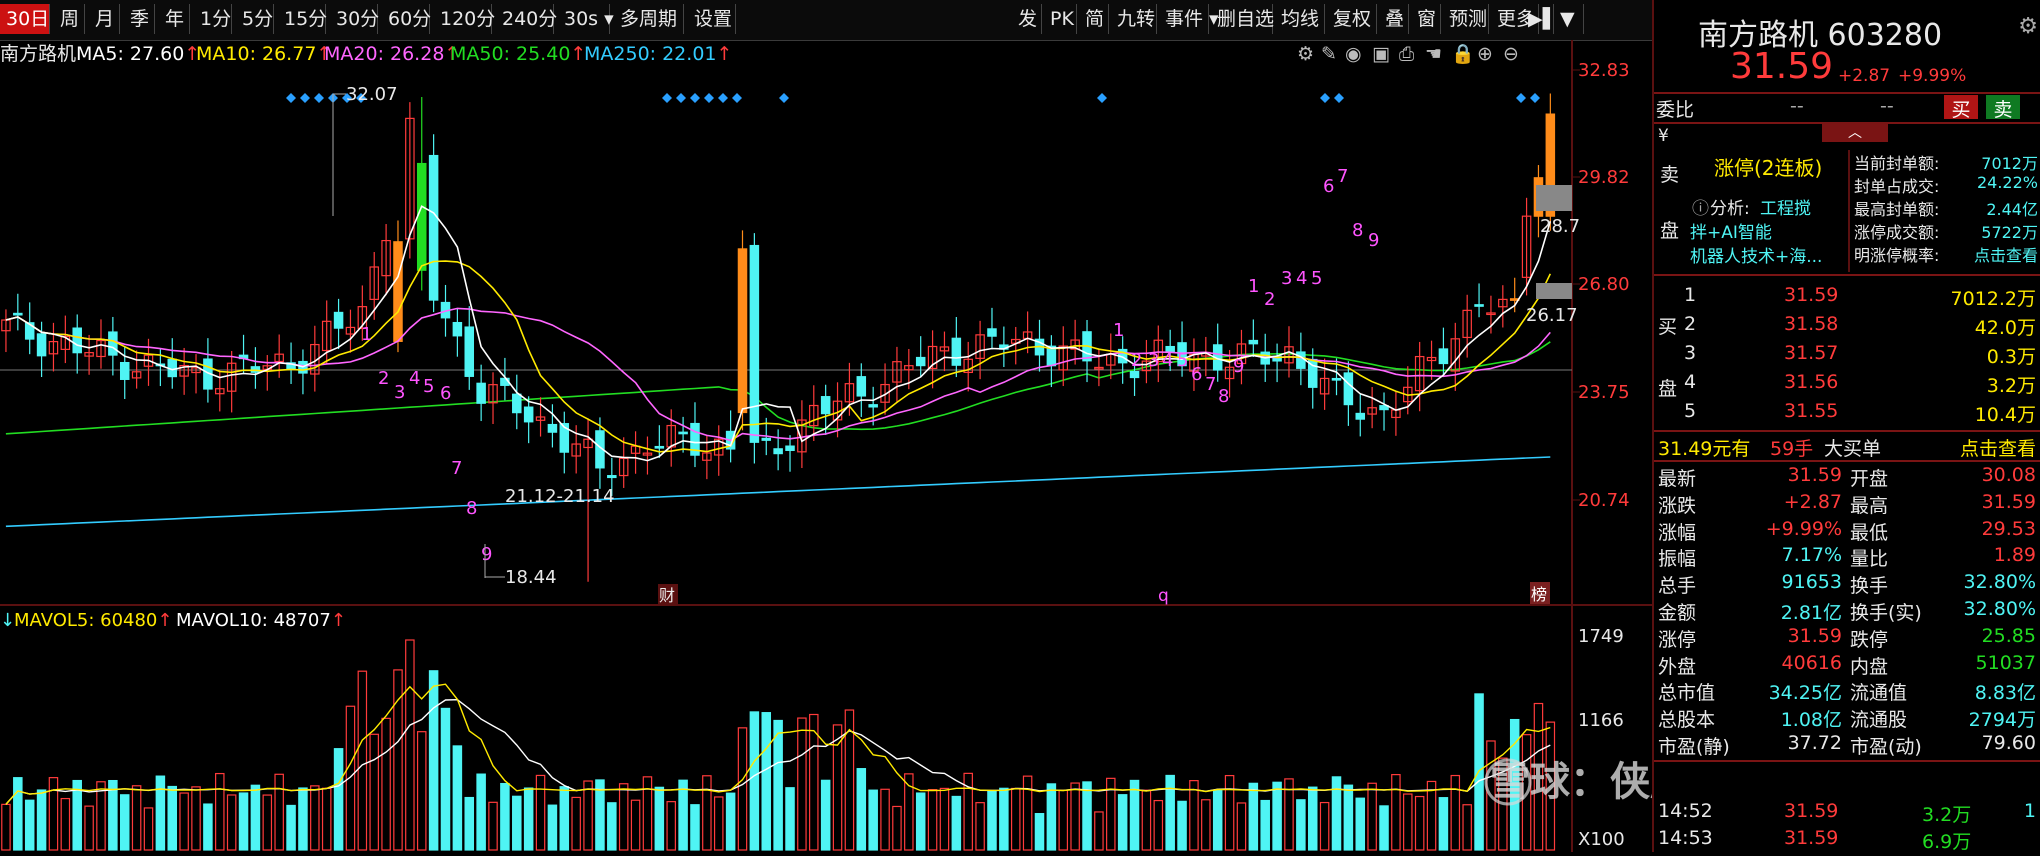 The image size is (2040, 856). Describe the element at coordinates (1353, 54) in the screenshot. I see `eye-icon: ◉` at that location.